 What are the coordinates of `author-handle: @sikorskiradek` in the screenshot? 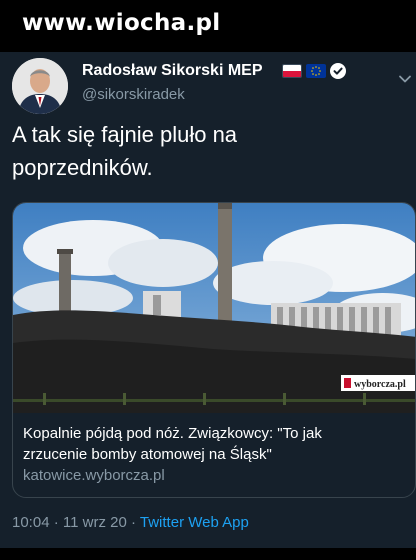 It's located at (133, 94).